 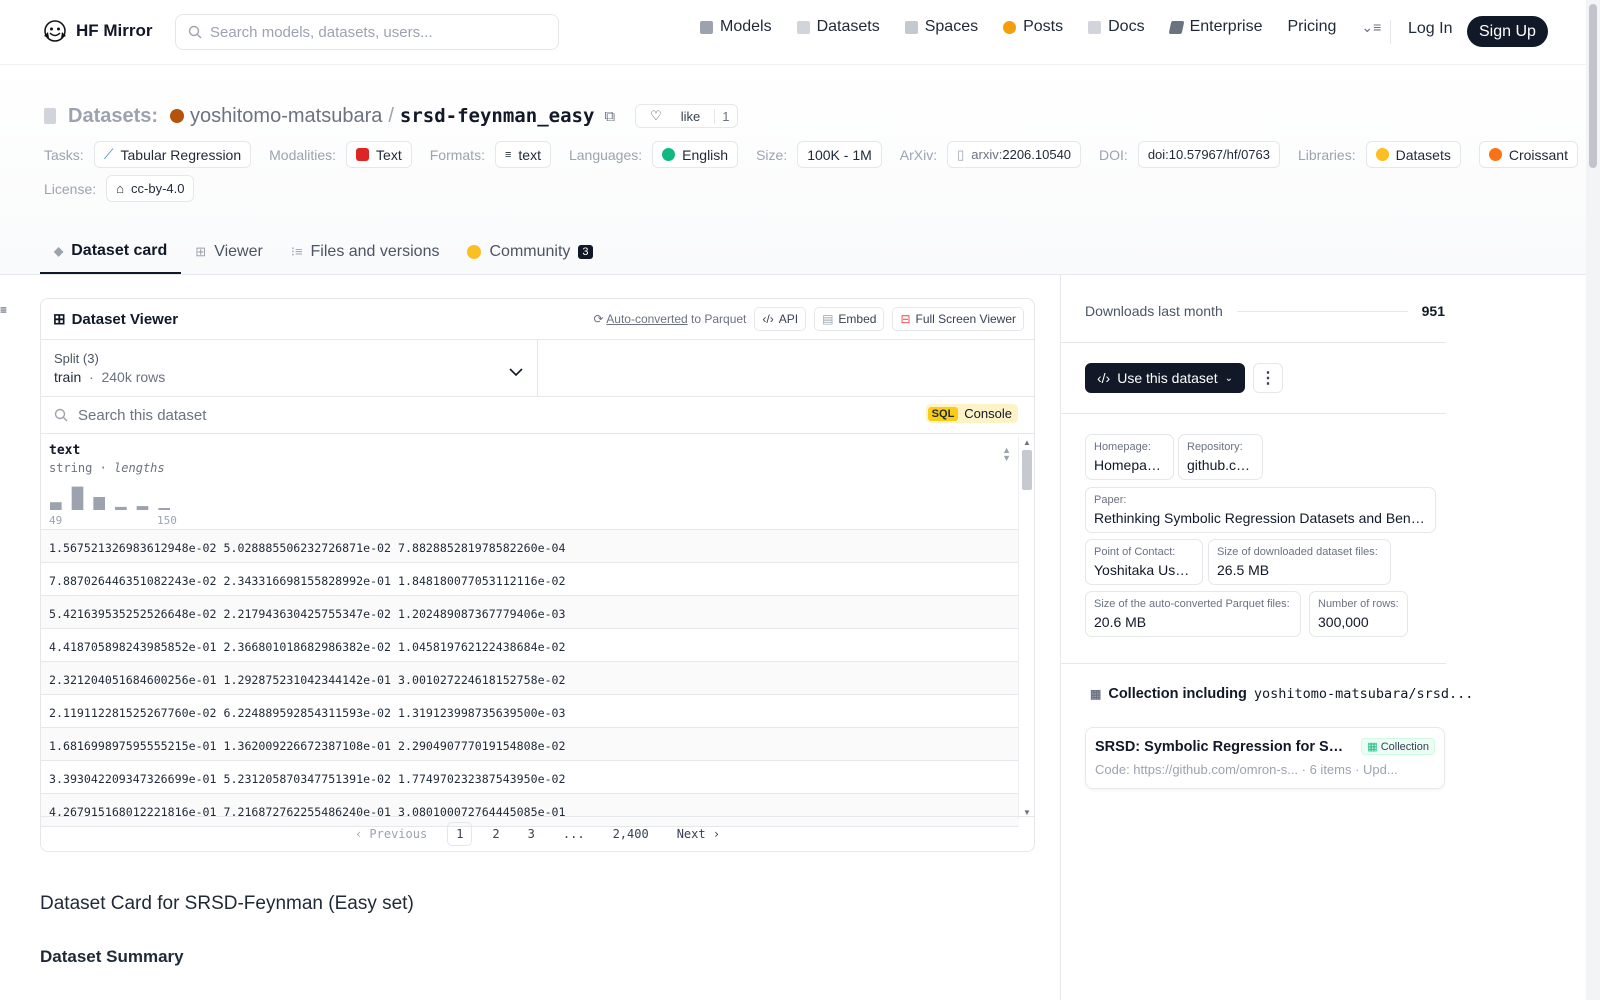 What do you see at coordinates (50, 116) in the screenshot?
I see `dataset-icon` at bounding box center [50, 116].